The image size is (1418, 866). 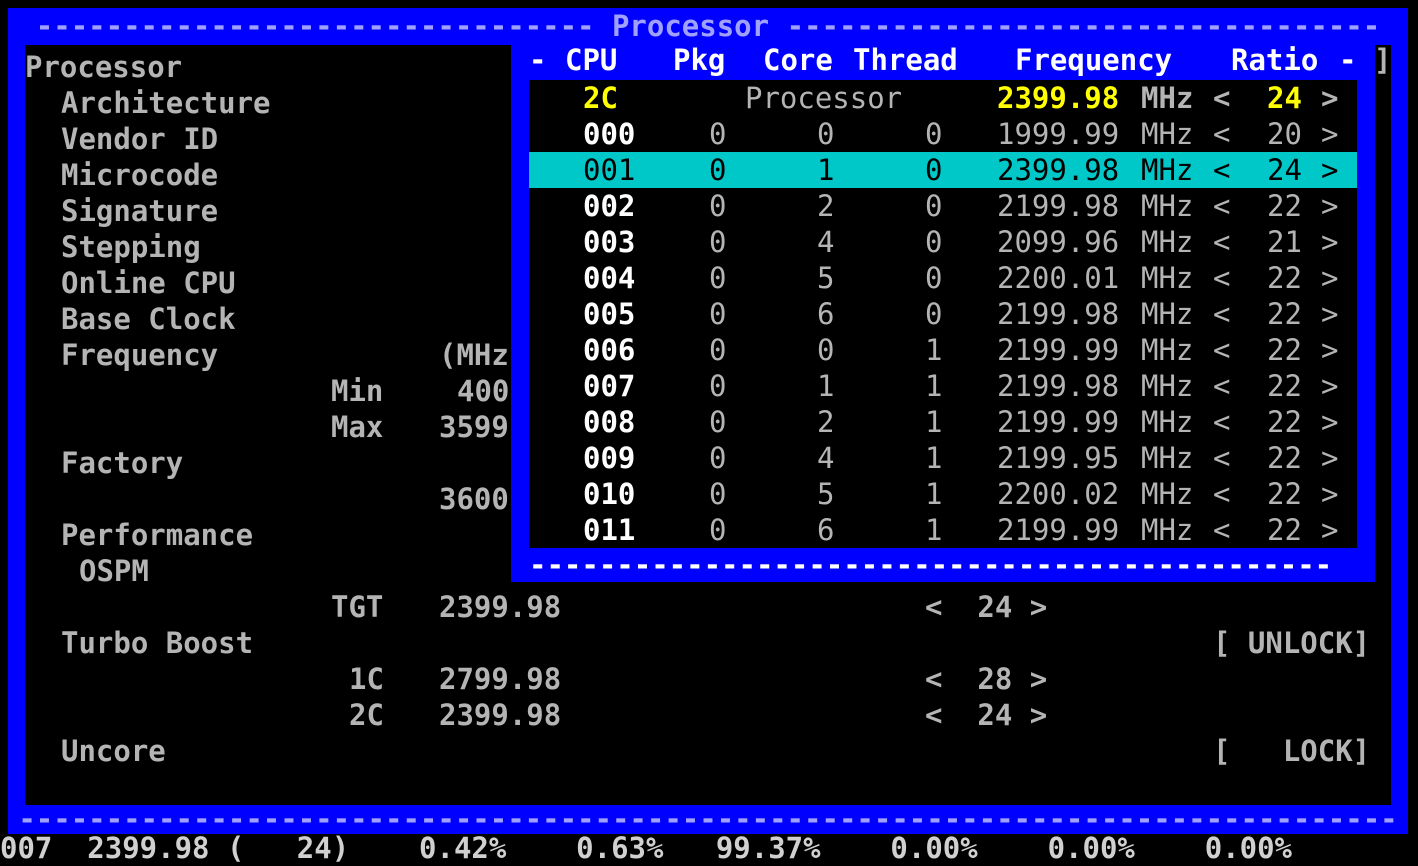 What do you see at coordinates (140, 211) in the screenshot?
I see `signature-label: Signature` at bounding box center [140, 211].